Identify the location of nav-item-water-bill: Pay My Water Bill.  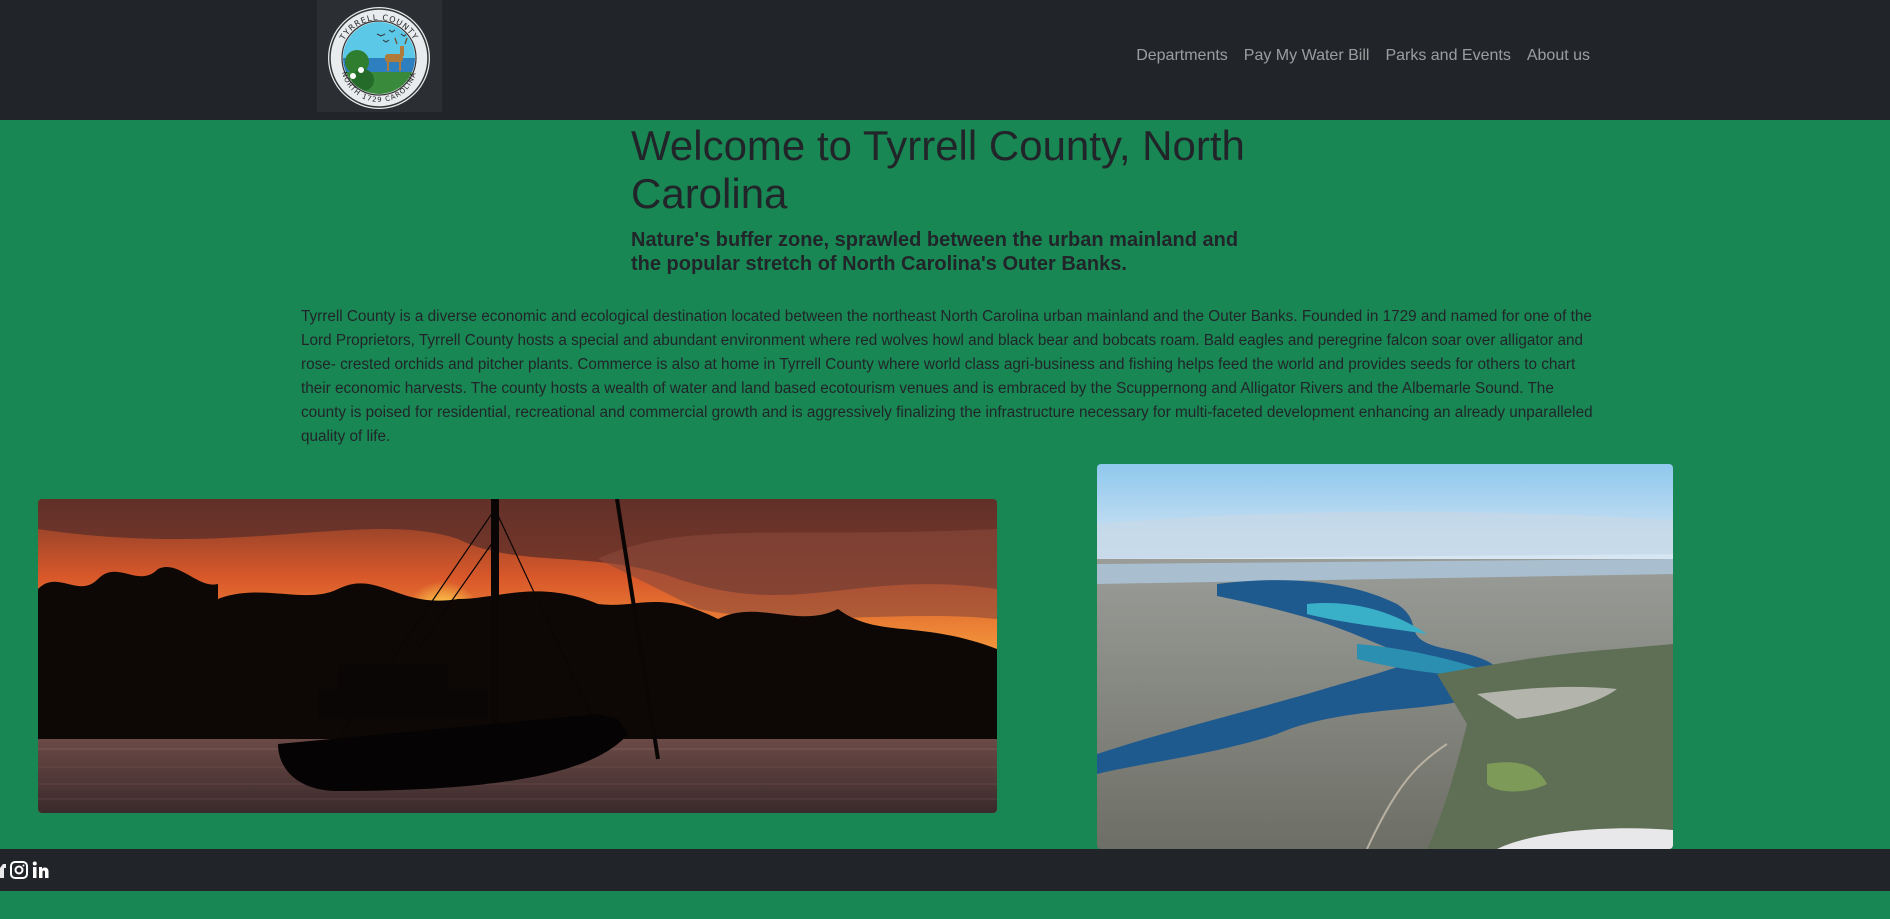
(1307, 56).